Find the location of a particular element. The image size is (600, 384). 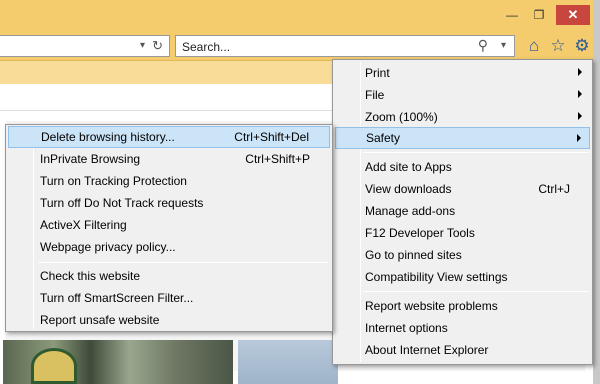

home-icon: ⌂ is located at coordinates (534, 46).